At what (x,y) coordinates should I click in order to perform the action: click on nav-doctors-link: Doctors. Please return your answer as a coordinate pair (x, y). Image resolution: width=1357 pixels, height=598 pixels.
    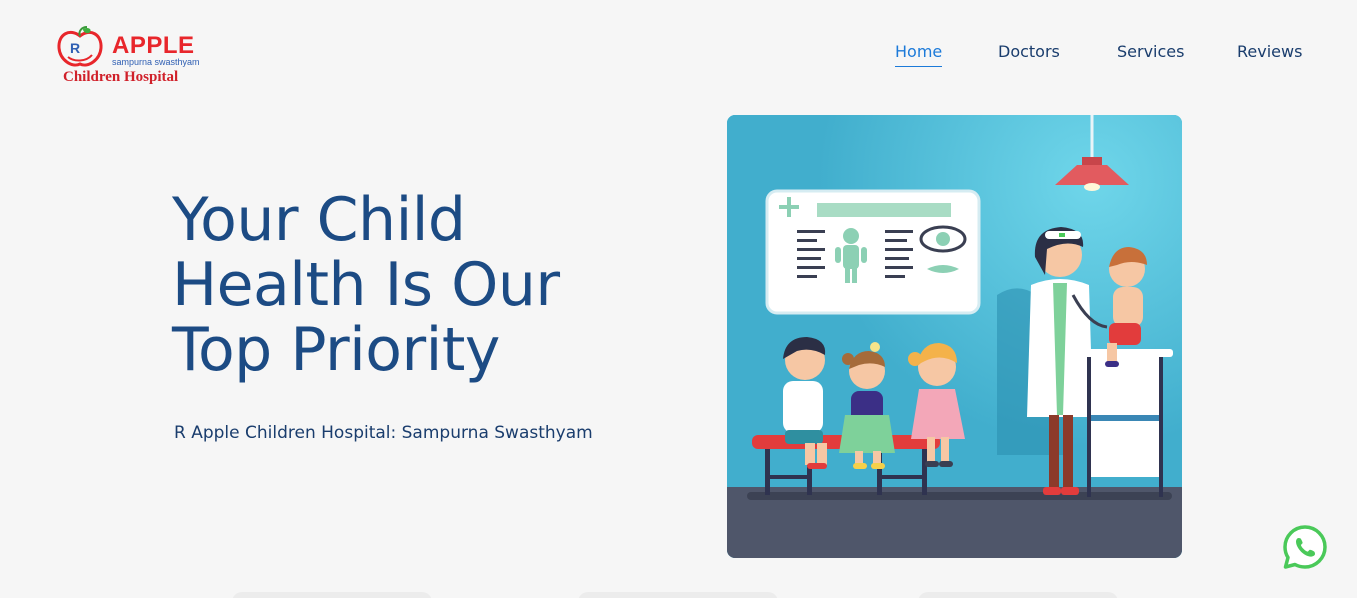
    Looking at the image, I should click on (1029, 52).